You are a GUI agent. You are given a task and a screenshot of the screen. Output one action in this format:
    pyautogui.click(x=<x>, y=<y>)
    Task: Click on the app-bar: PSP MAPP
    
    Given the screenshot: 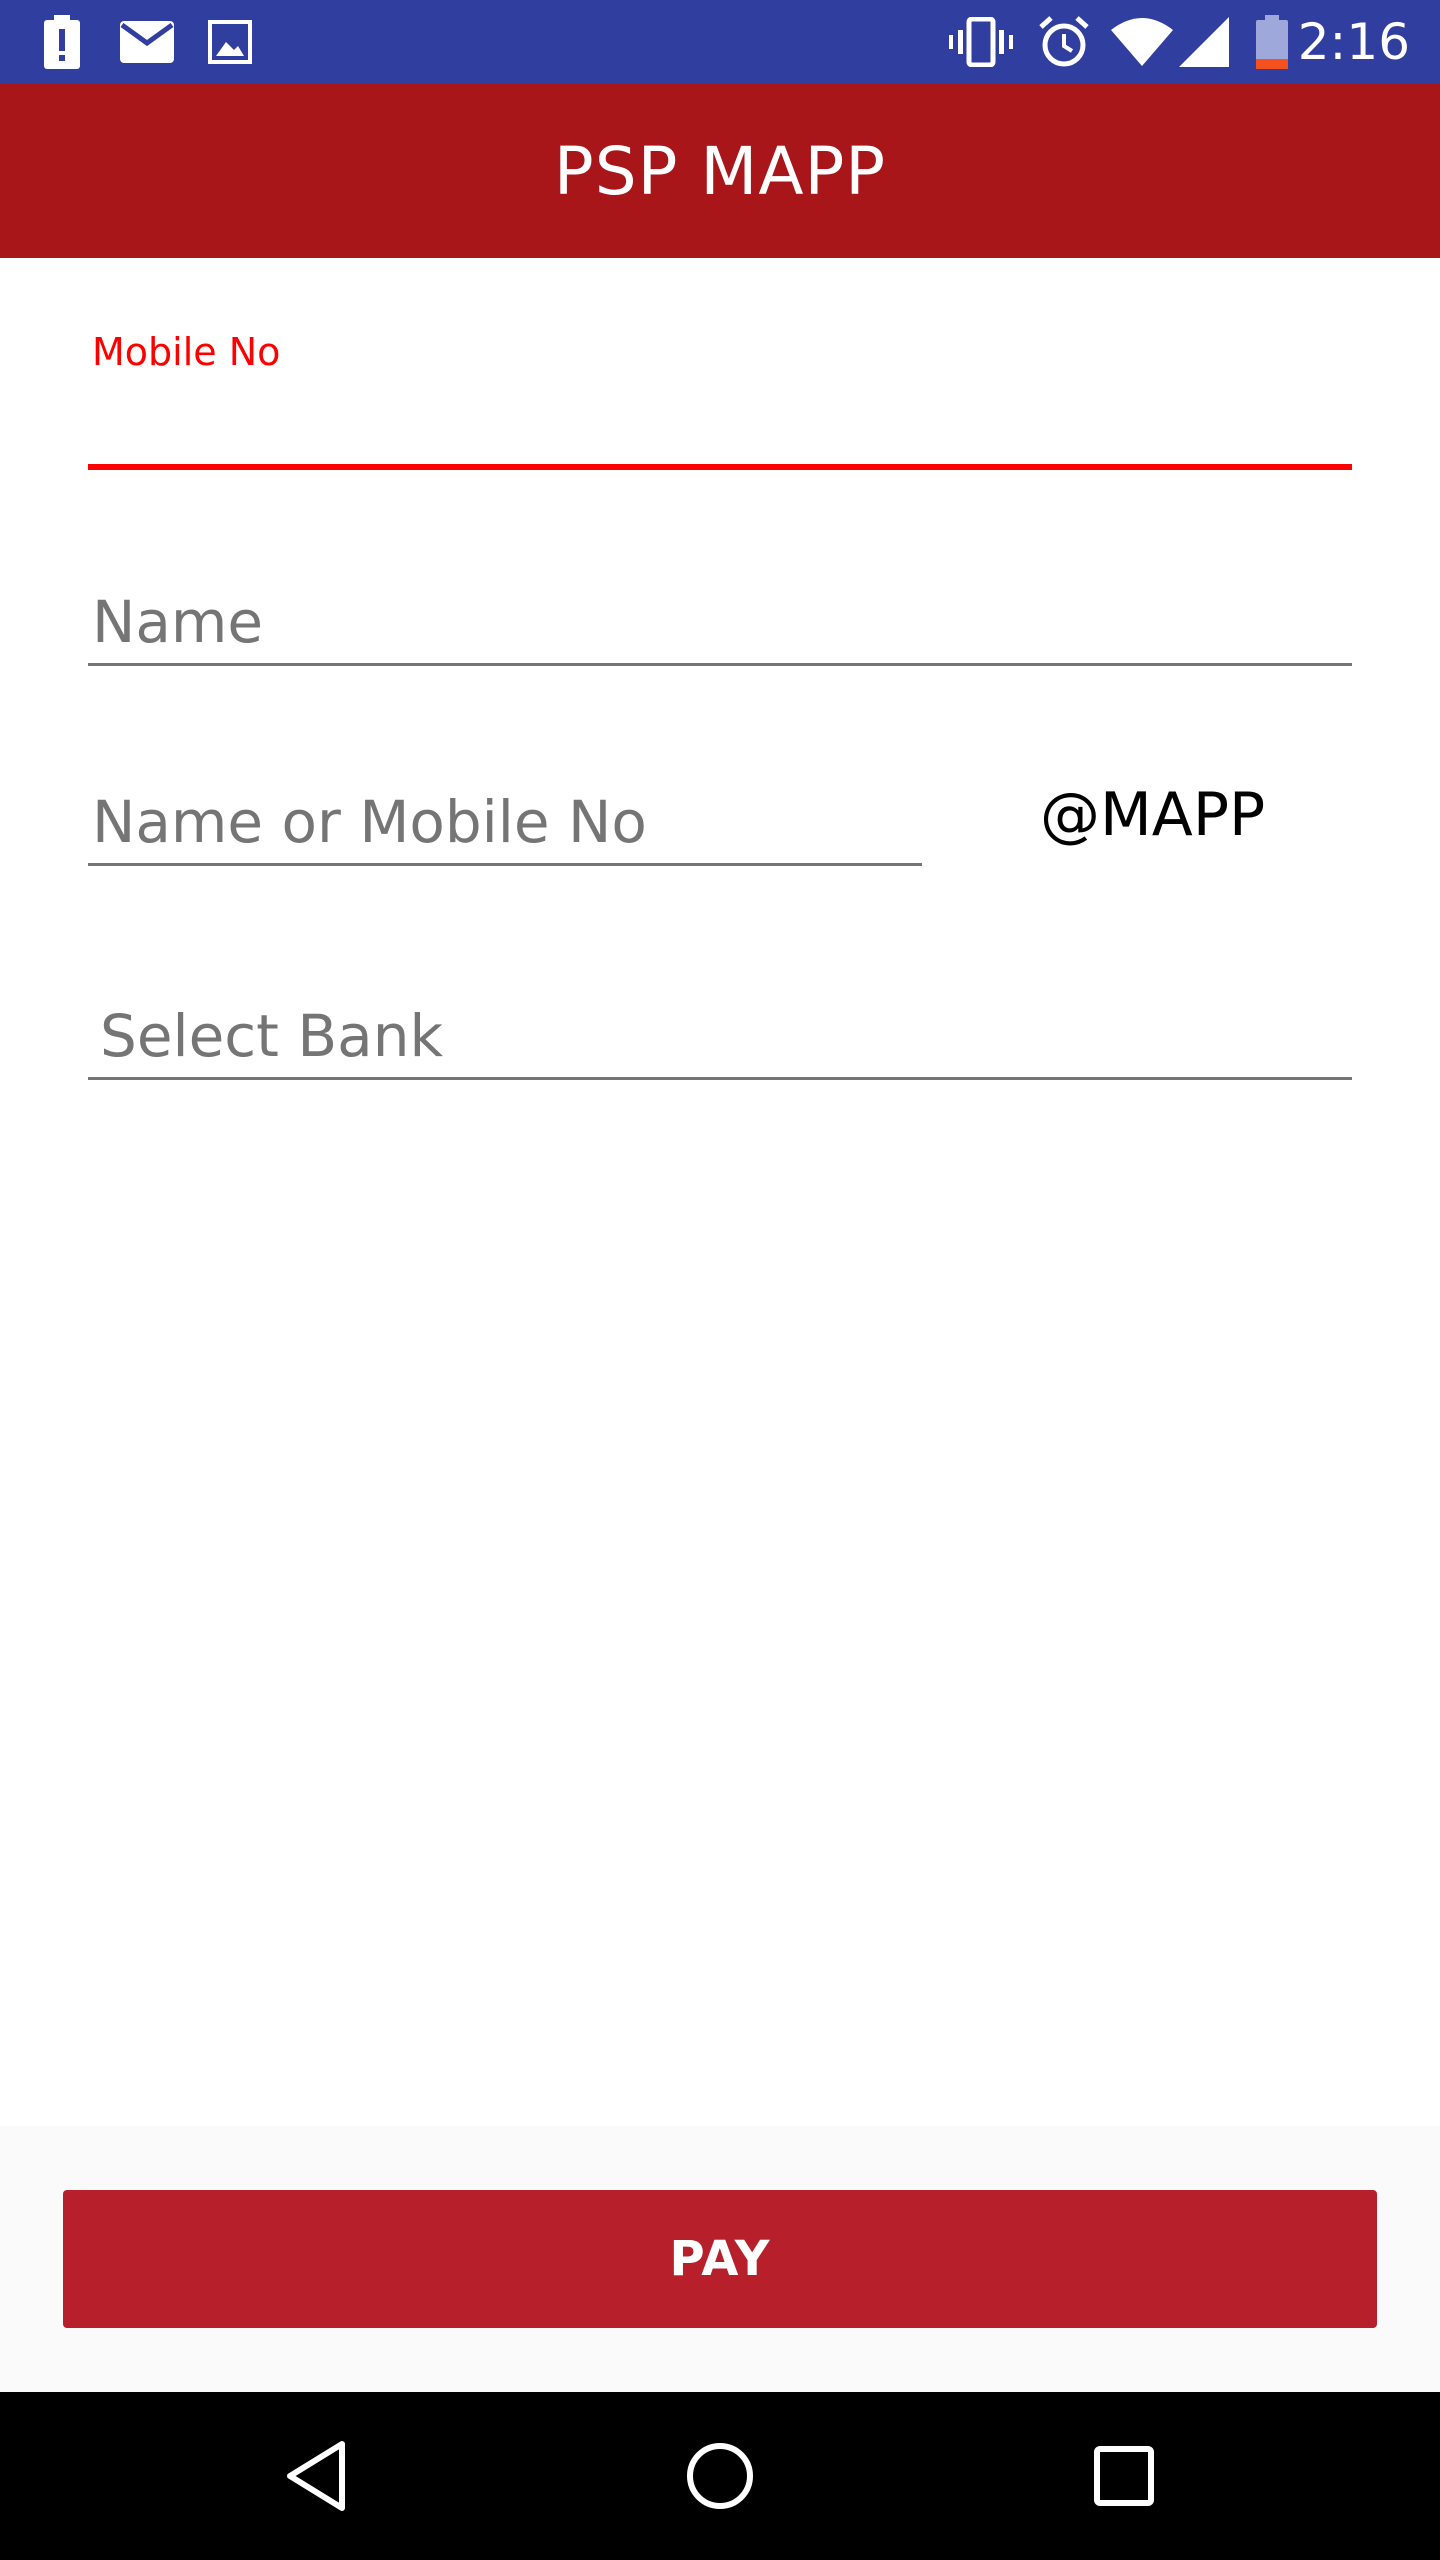 What is the action you would take?
    pyautogui.click(x=720, y=171)
    